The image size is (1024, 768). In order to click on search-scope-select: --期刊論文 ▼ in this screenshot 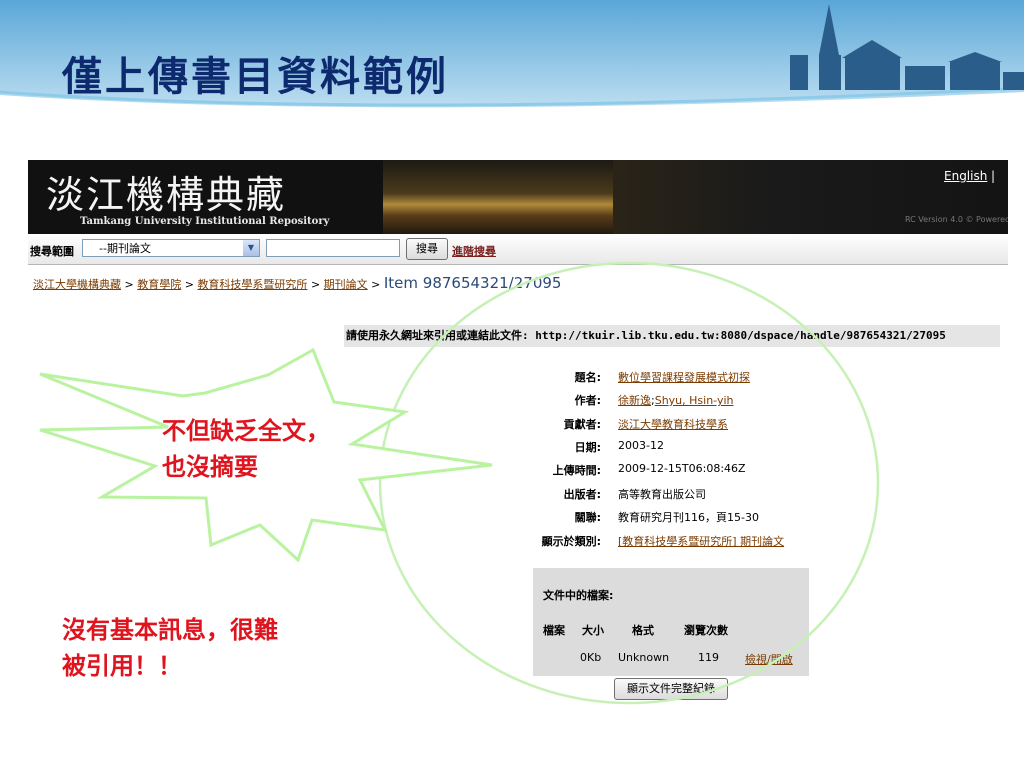, I will do `click(171, 248)`.